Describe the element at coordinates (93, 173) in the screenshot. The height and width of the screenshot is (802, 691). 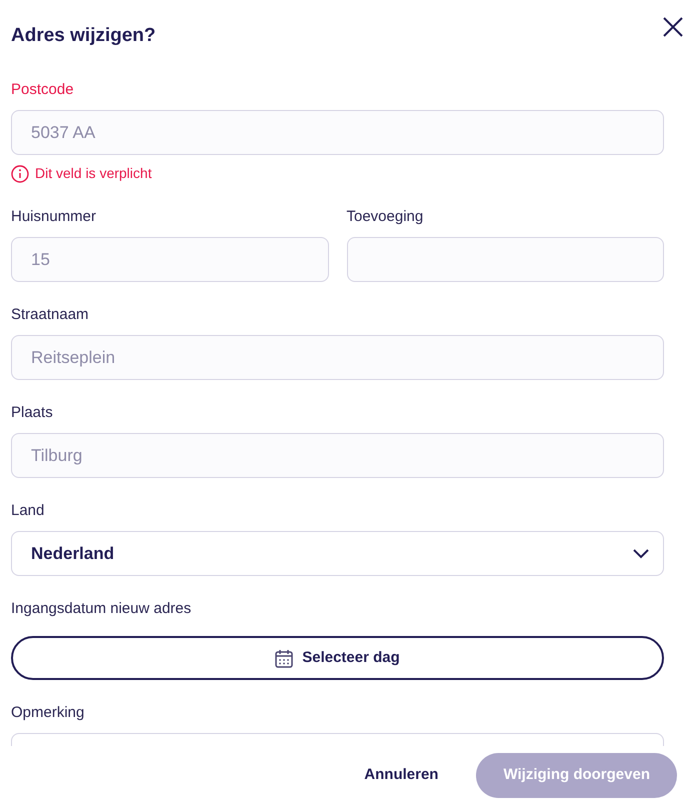
I see `error-message: Dit veld is verplicht` at that location.